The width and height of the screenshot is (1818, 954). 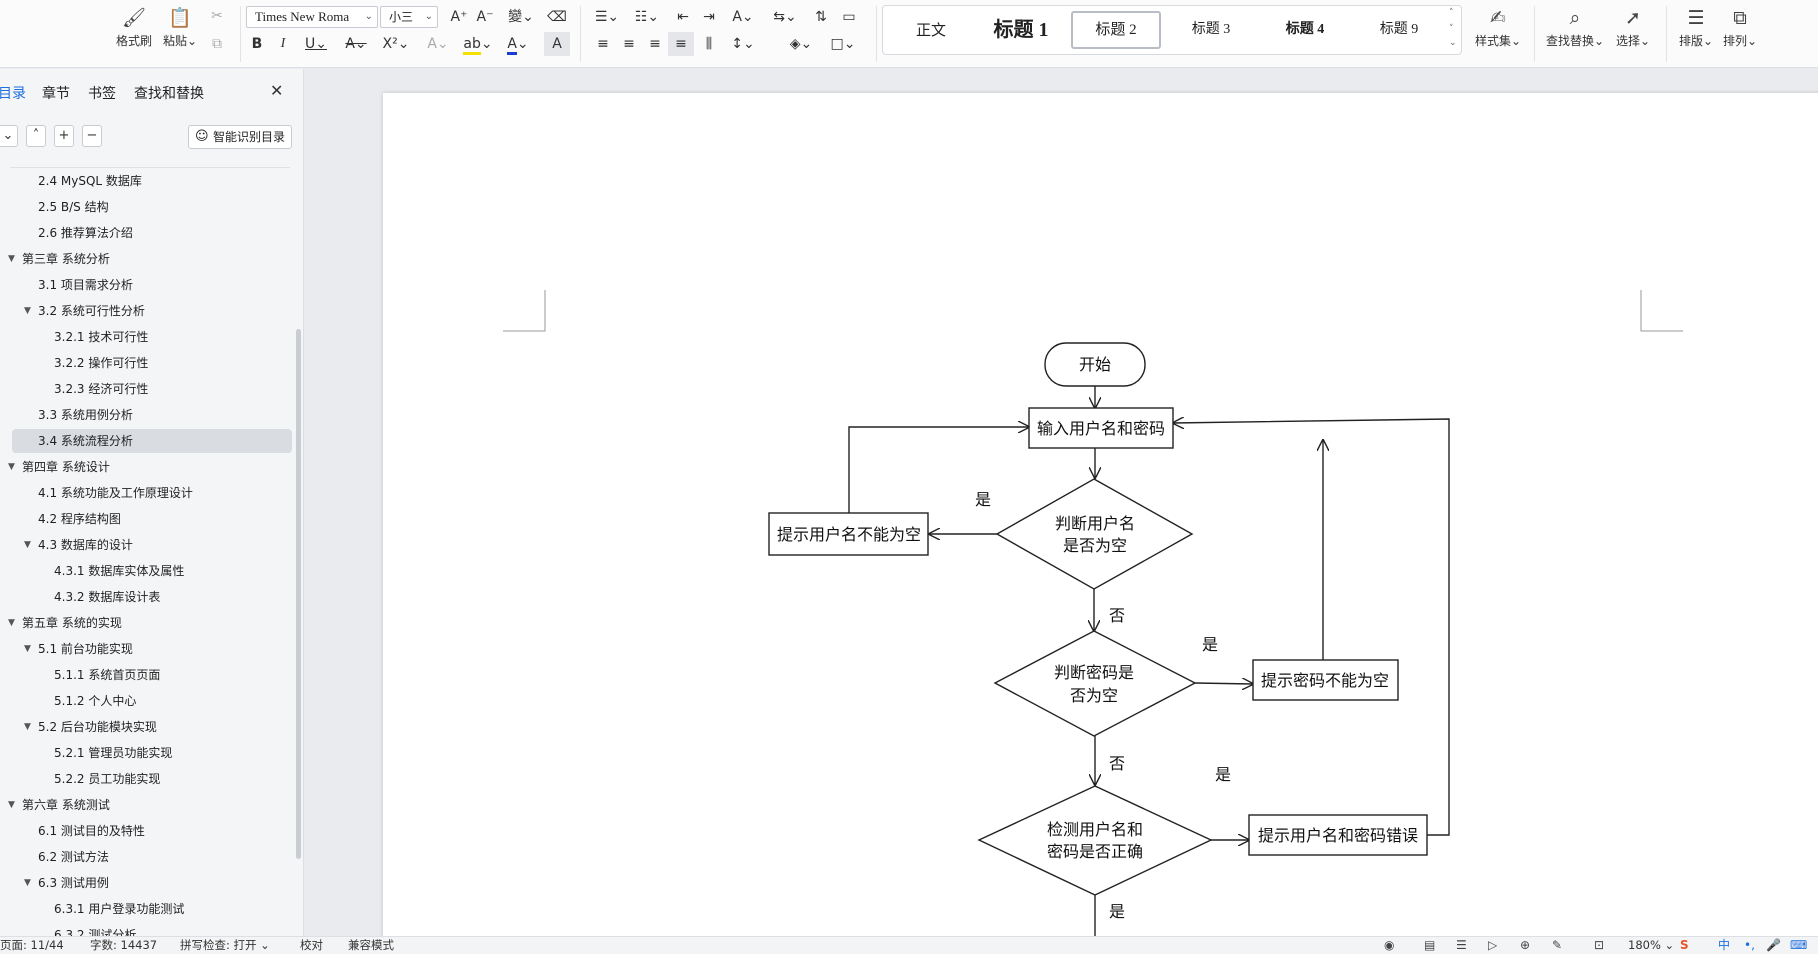 I want to click on arrange-button: ⧉ 排列⌄, so click(x=1740, y=30).